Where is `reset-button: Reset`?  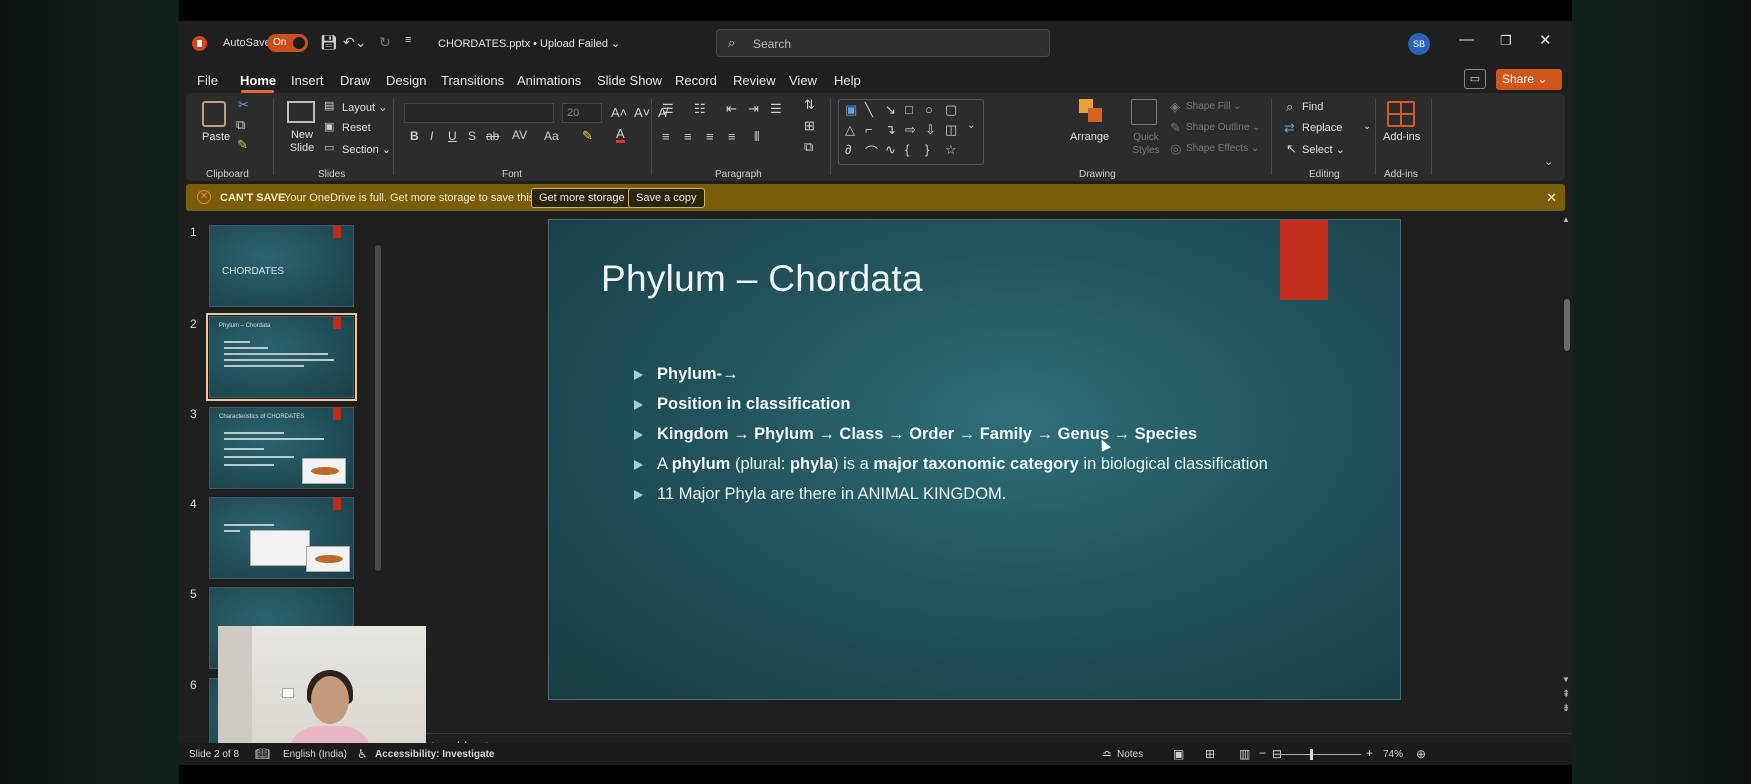 reset-button: Reset is located at coordinates (356, 128).